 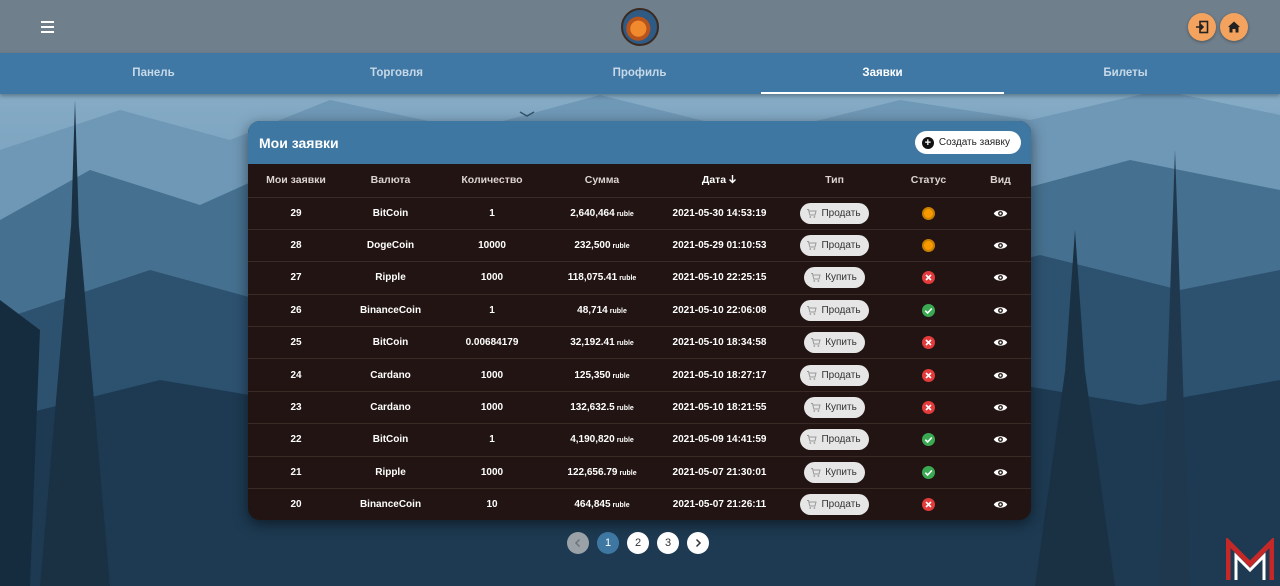 What do you see at coordinates (592, 310) in the screenshot?
I see `order-sum-value: 48,714` at bounding box center [592, 310].